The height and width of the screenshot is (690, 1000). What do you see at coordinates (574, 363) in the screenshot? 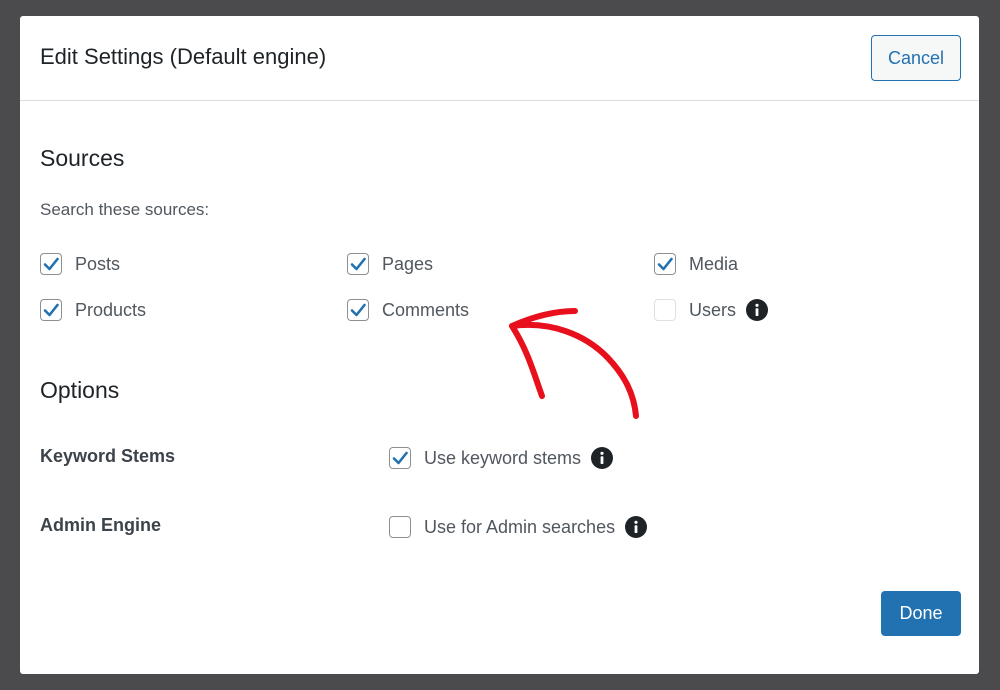
I see `red-arrow-icon` at bounding box center [574, 363].